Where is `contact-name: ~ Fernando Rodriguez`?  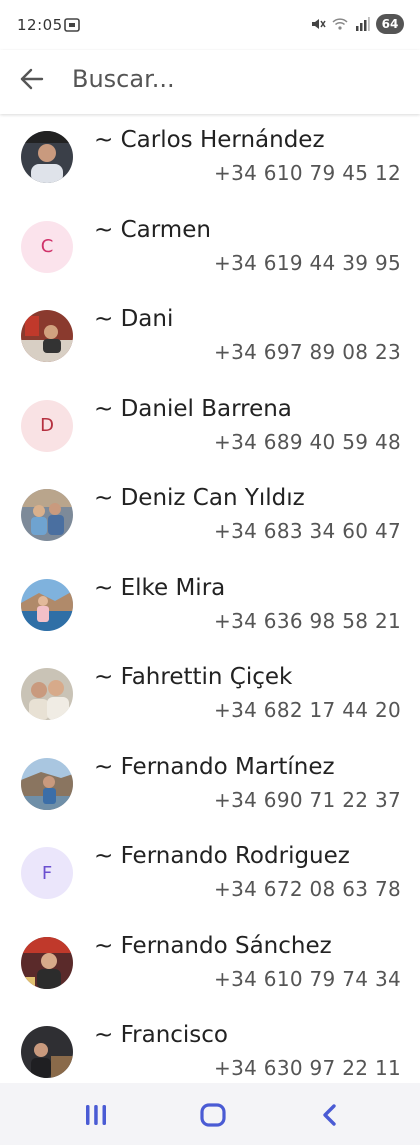 contact-name: ~ Fernando Rodriguez is located at coordinates (222, 856).